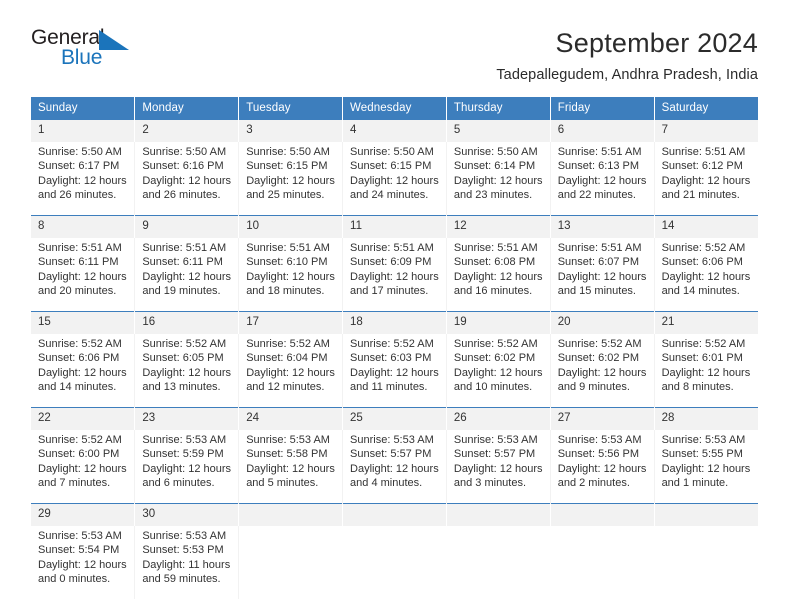 The image size is (792, 612). I want to click on day-number: 6, so click(602, 131).